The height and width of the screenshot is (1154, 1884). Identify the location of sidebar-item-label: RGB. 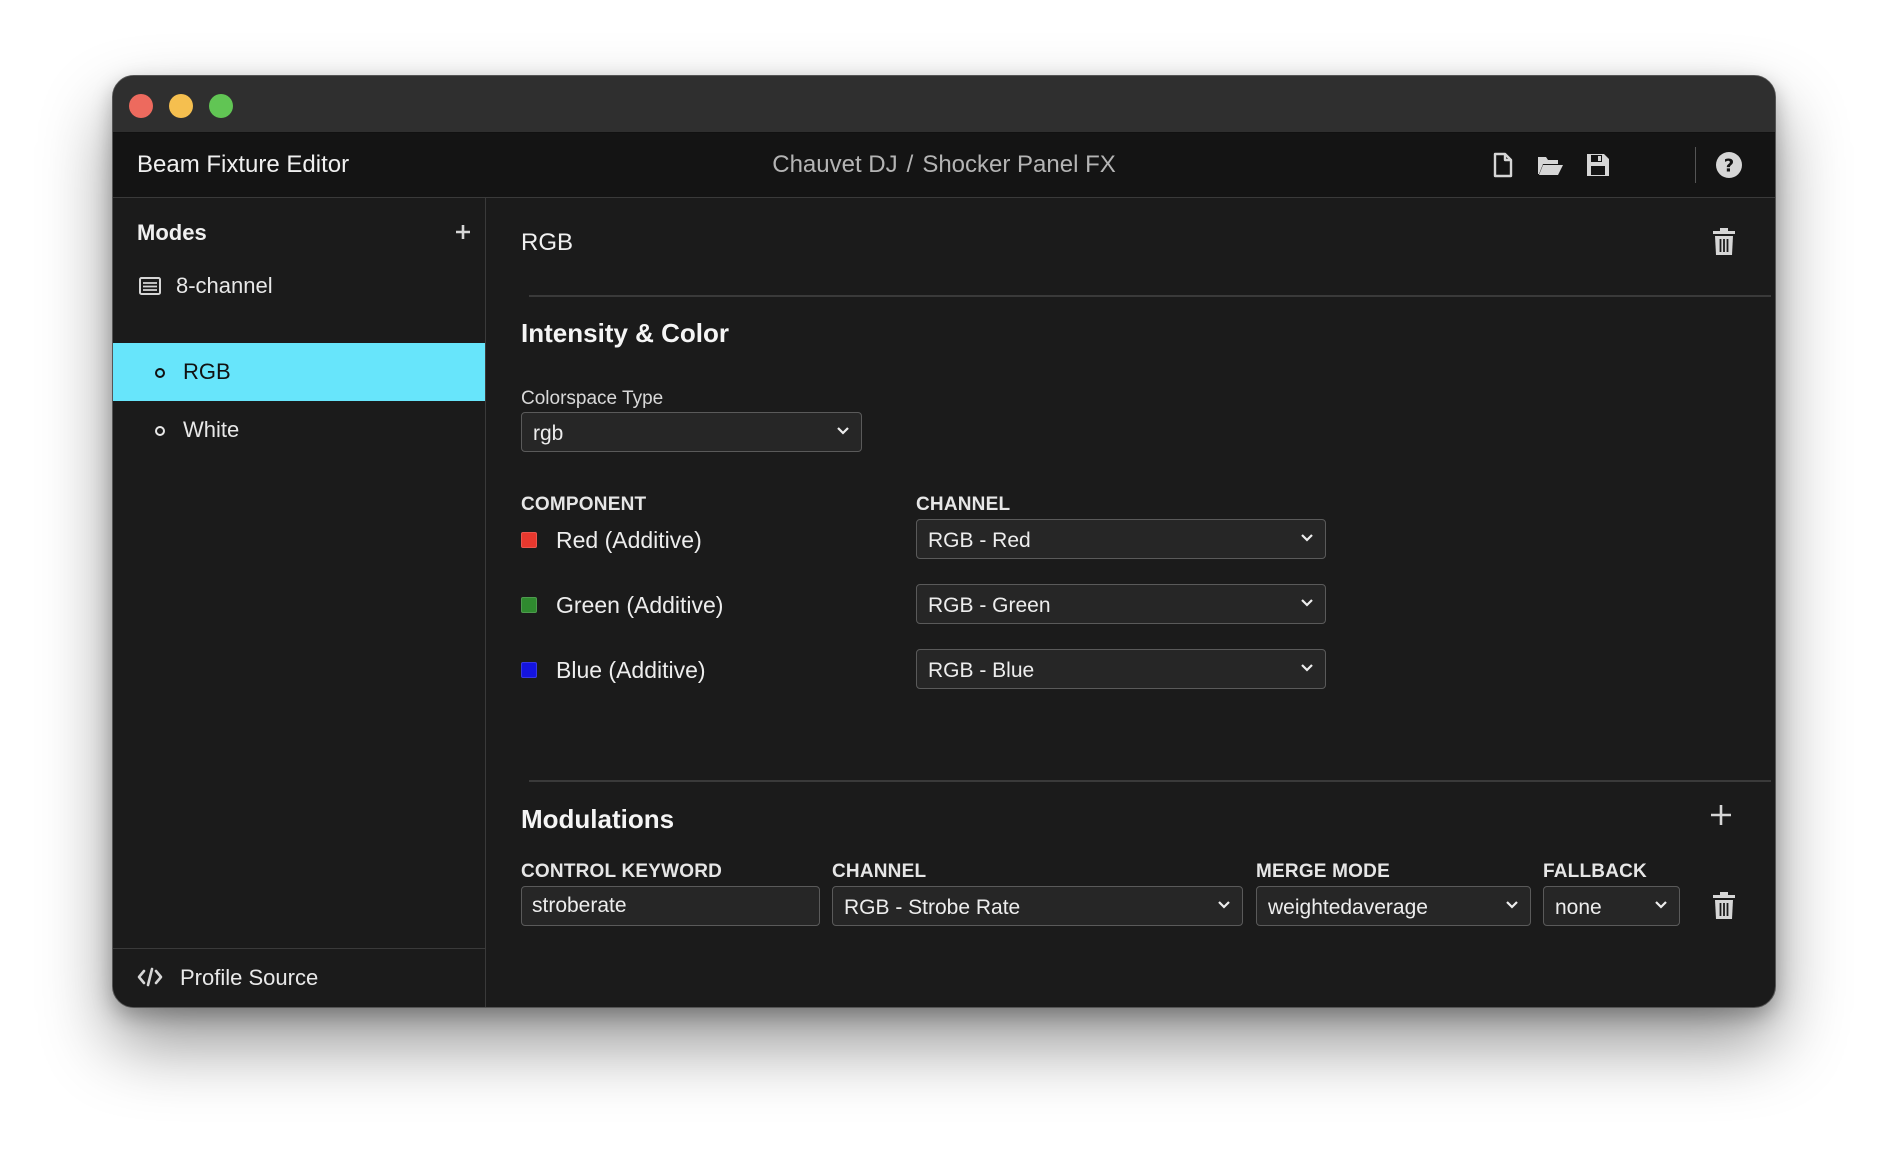
(207, 371).